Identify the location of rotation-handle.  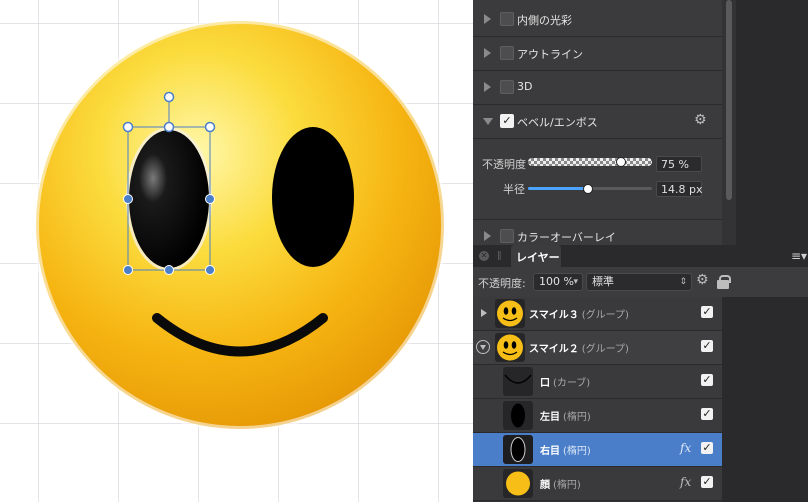
(169, 97).